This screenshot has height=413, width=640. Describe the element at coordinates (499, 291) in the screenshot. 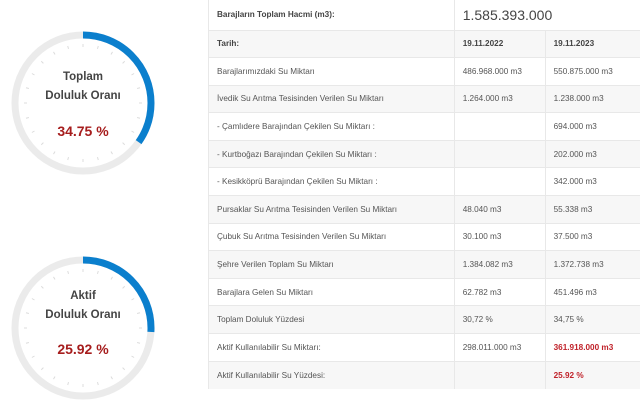

I see `row-value-2022: 62.782 m3` at that location.